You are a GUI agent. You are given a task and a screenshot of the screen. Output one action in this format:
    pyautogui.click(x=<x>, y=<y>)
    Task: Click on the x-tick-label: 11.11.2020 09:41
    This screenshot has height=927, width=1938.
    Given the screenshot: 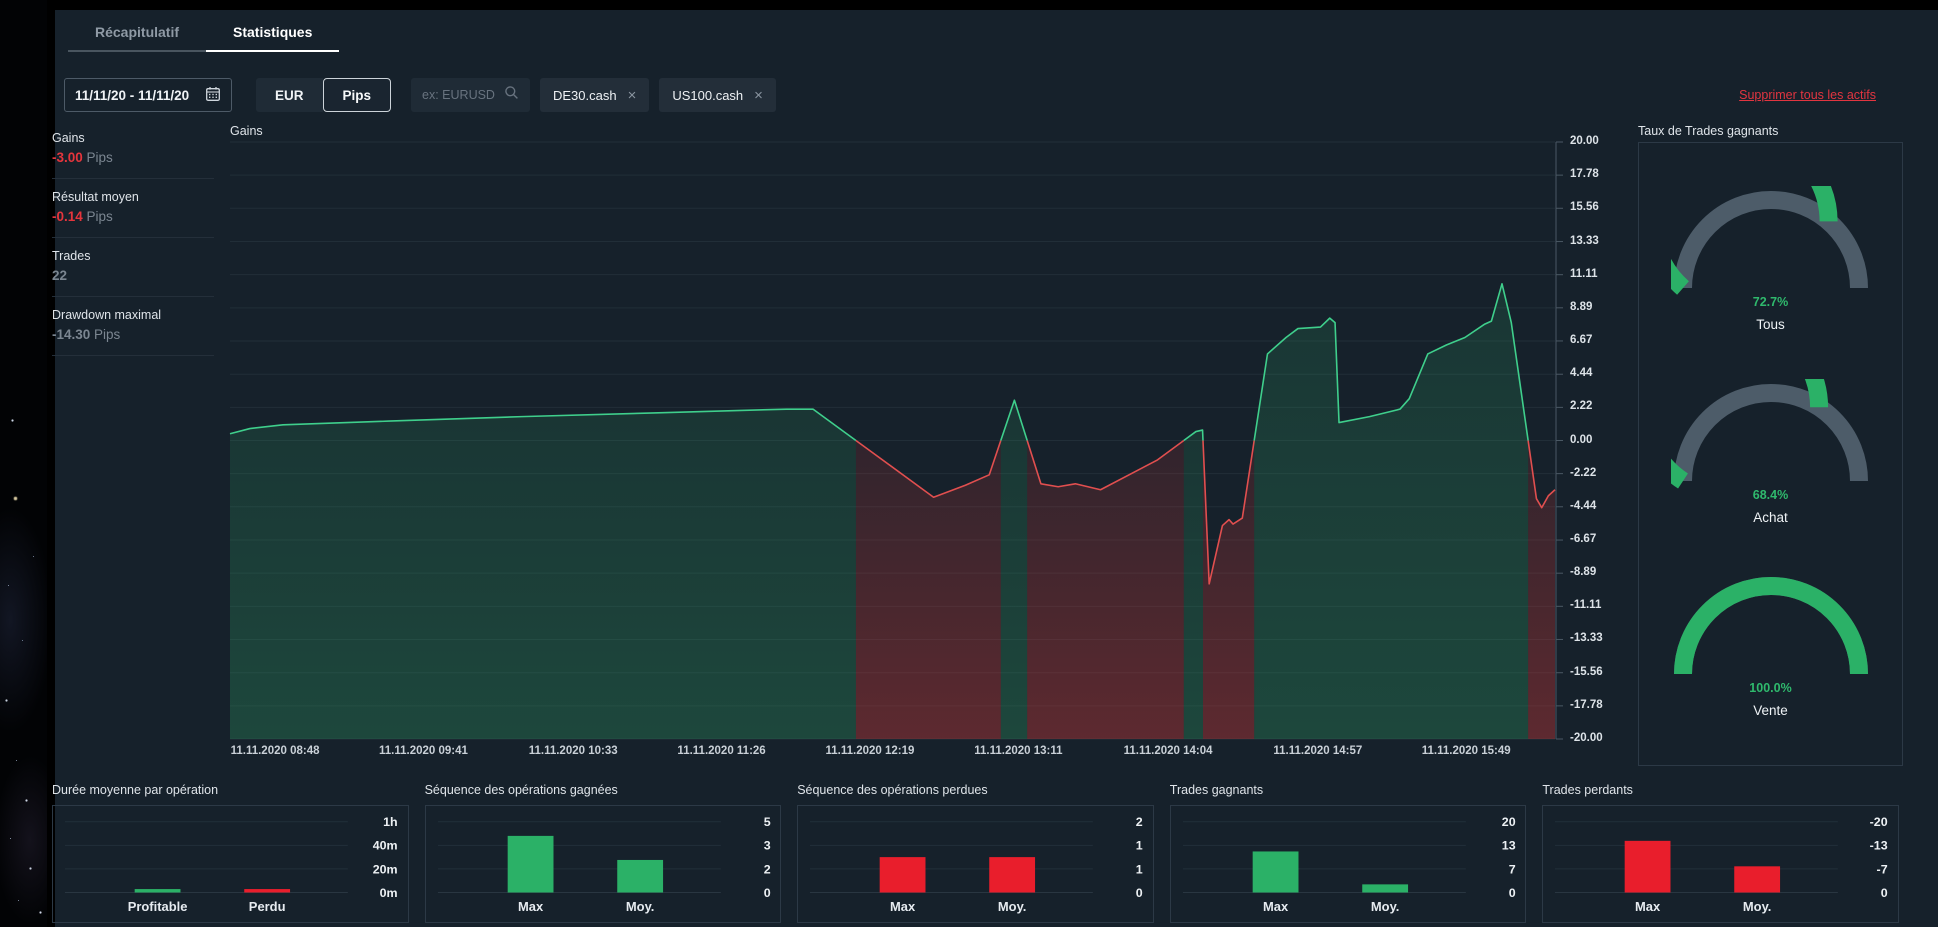 What is the action you would take?
    pyautogui.click(x=423, y=751)
    